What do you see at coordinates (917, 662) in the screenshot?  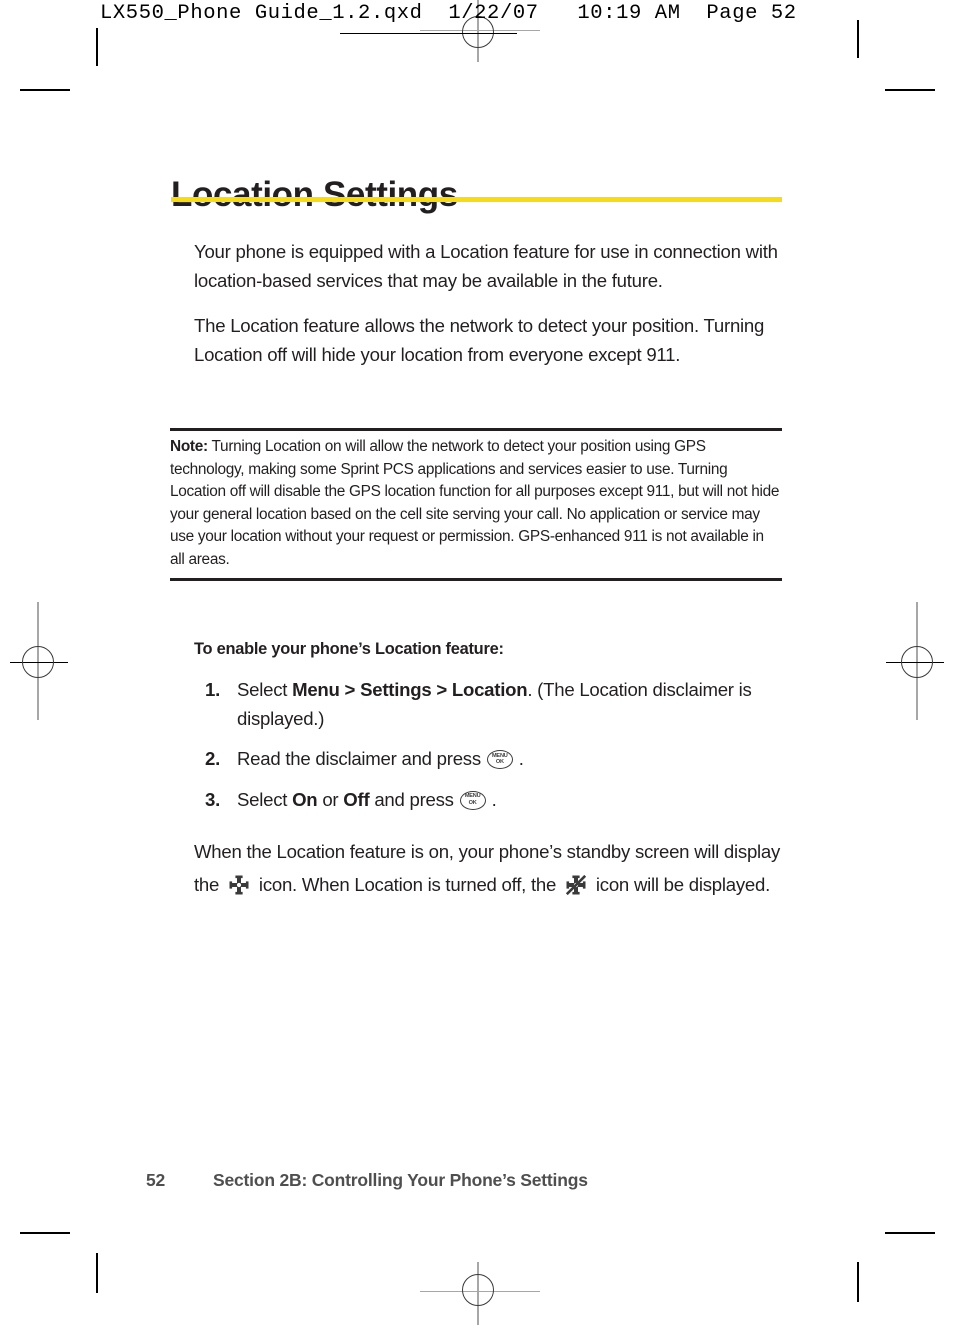 I see `registration-target-right` at bounding box center [917, 662].